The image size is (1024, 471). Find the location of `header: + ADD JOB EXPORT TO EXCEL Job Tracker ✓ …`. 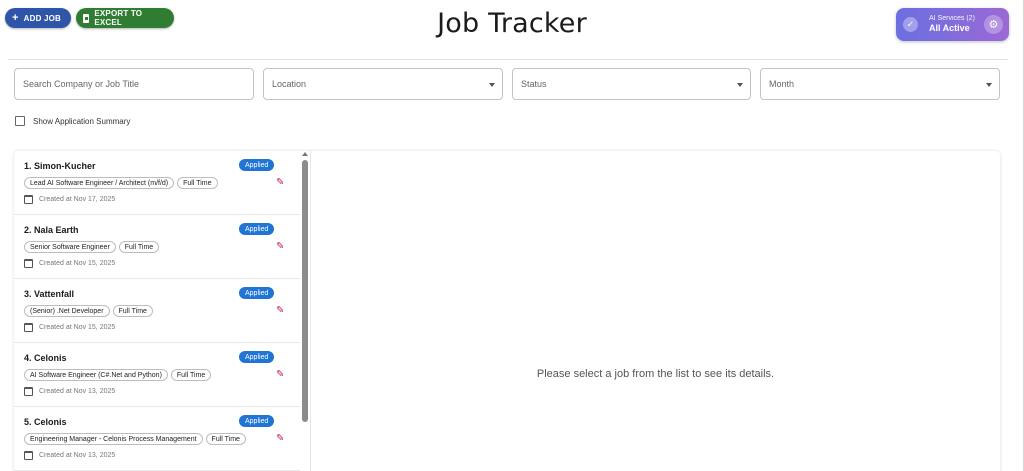

header: + ADD JOB EXPORT TO EXCEL Job Tracker ✓ … is located at coordinates (512, 30).